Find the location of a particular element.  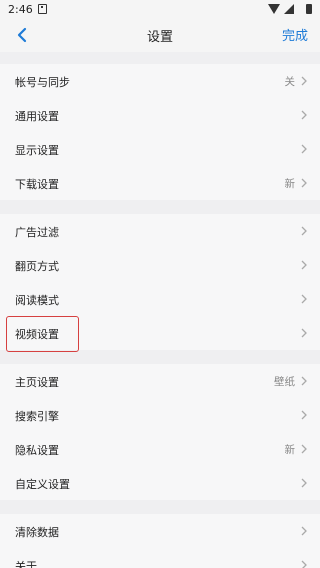

done-button: 完成 is located at coordinates (295, 34).